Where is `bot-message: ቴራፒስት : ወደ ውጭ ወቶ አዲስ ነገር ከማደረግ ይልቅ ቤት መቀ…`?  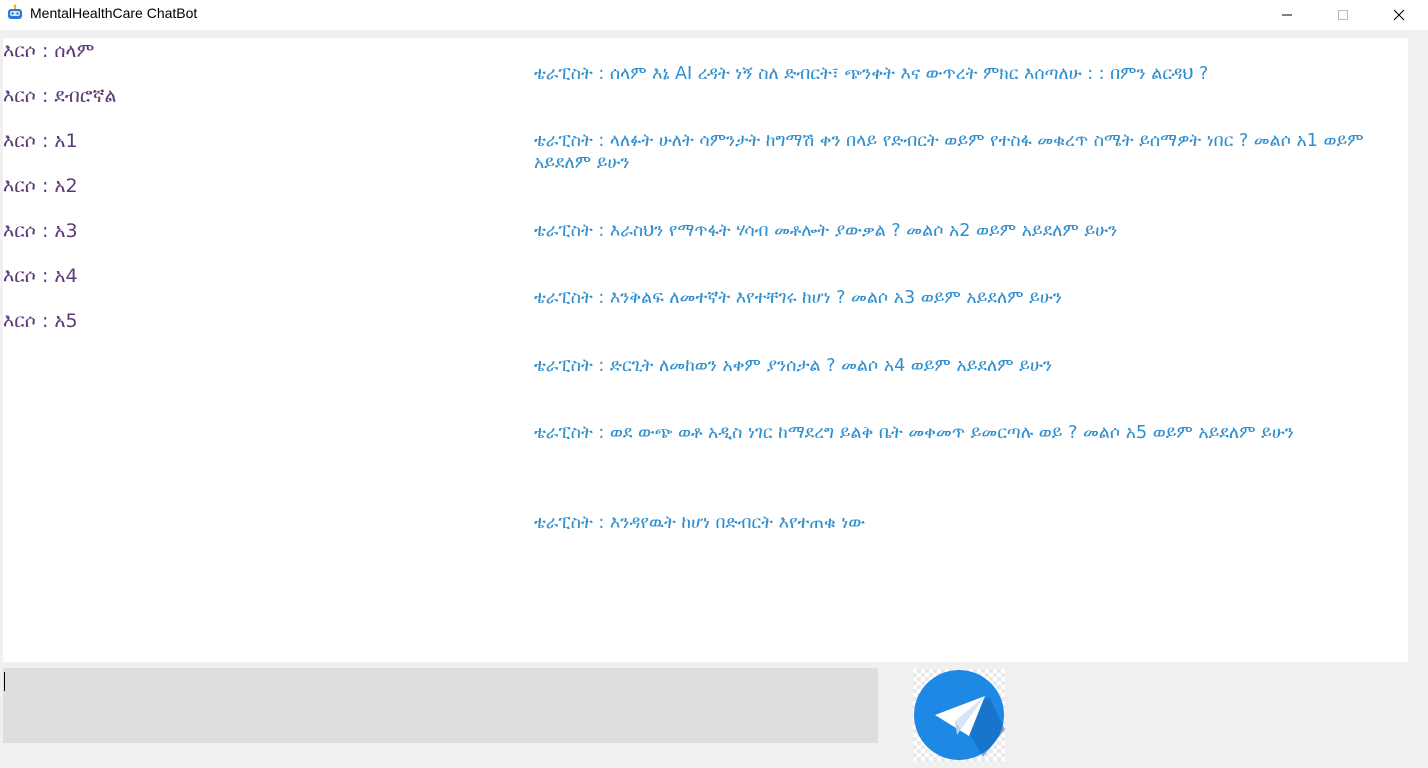
bot-message: ቴራፒስት : ወደ ውጭ ወቶ አዲስ ነገር ከማደረግ ይልቅ ቤት መቀ… is located at coordinates (914, 433).